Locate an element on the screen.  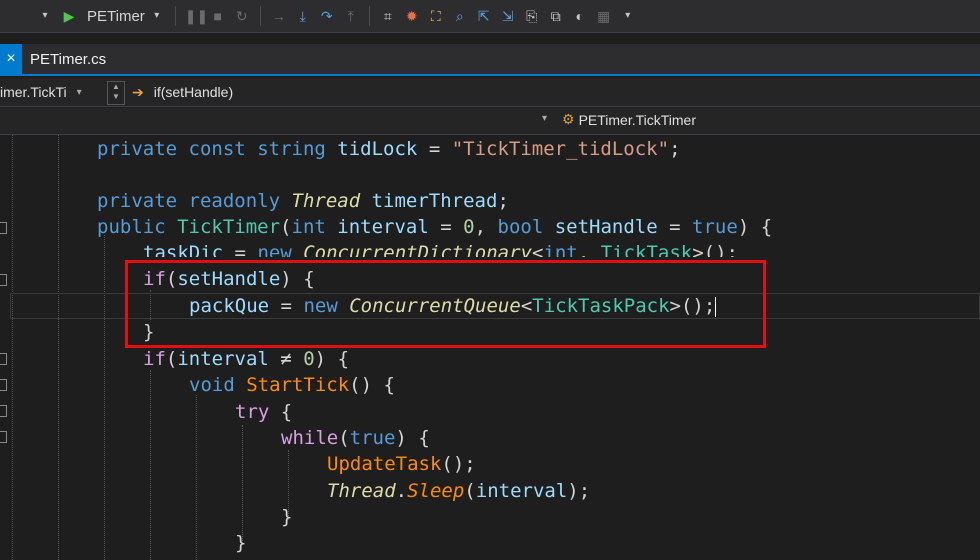
find-icon: ⌕ is located at coordinates (460, 16).